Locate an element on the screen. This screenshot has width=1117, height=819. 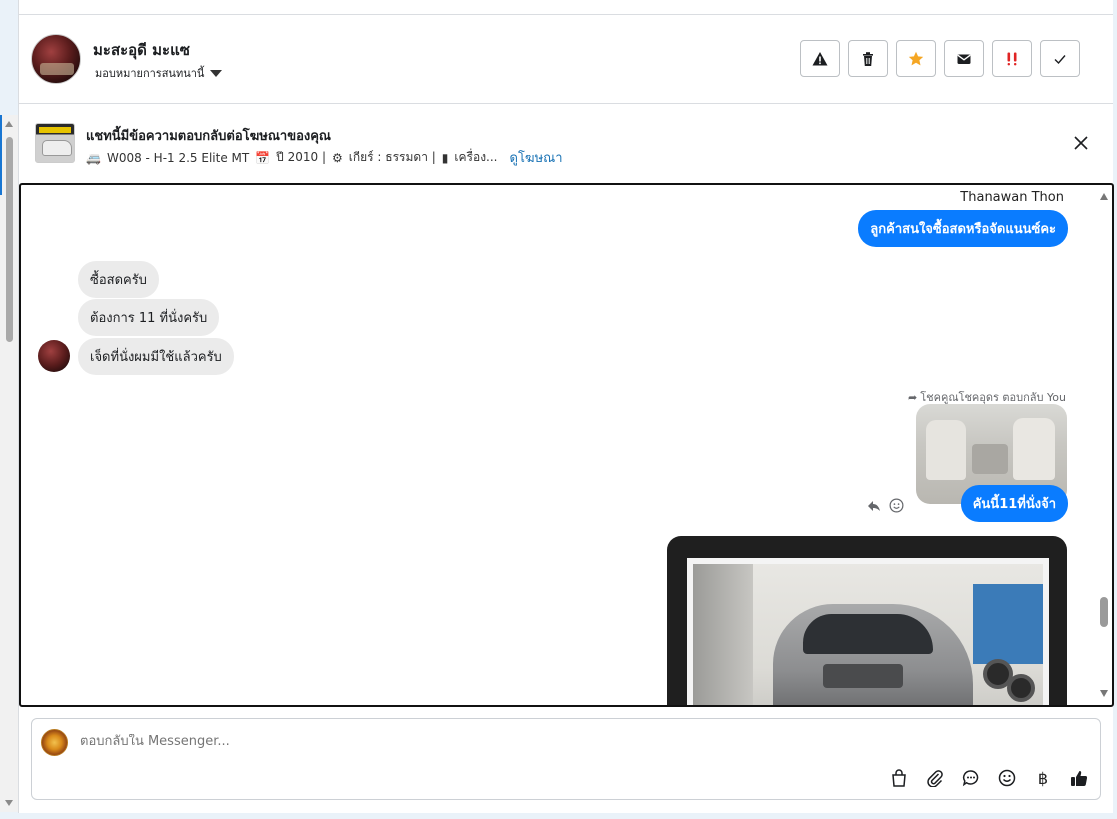
mark-unread-button is located at coordinates (964, 58).